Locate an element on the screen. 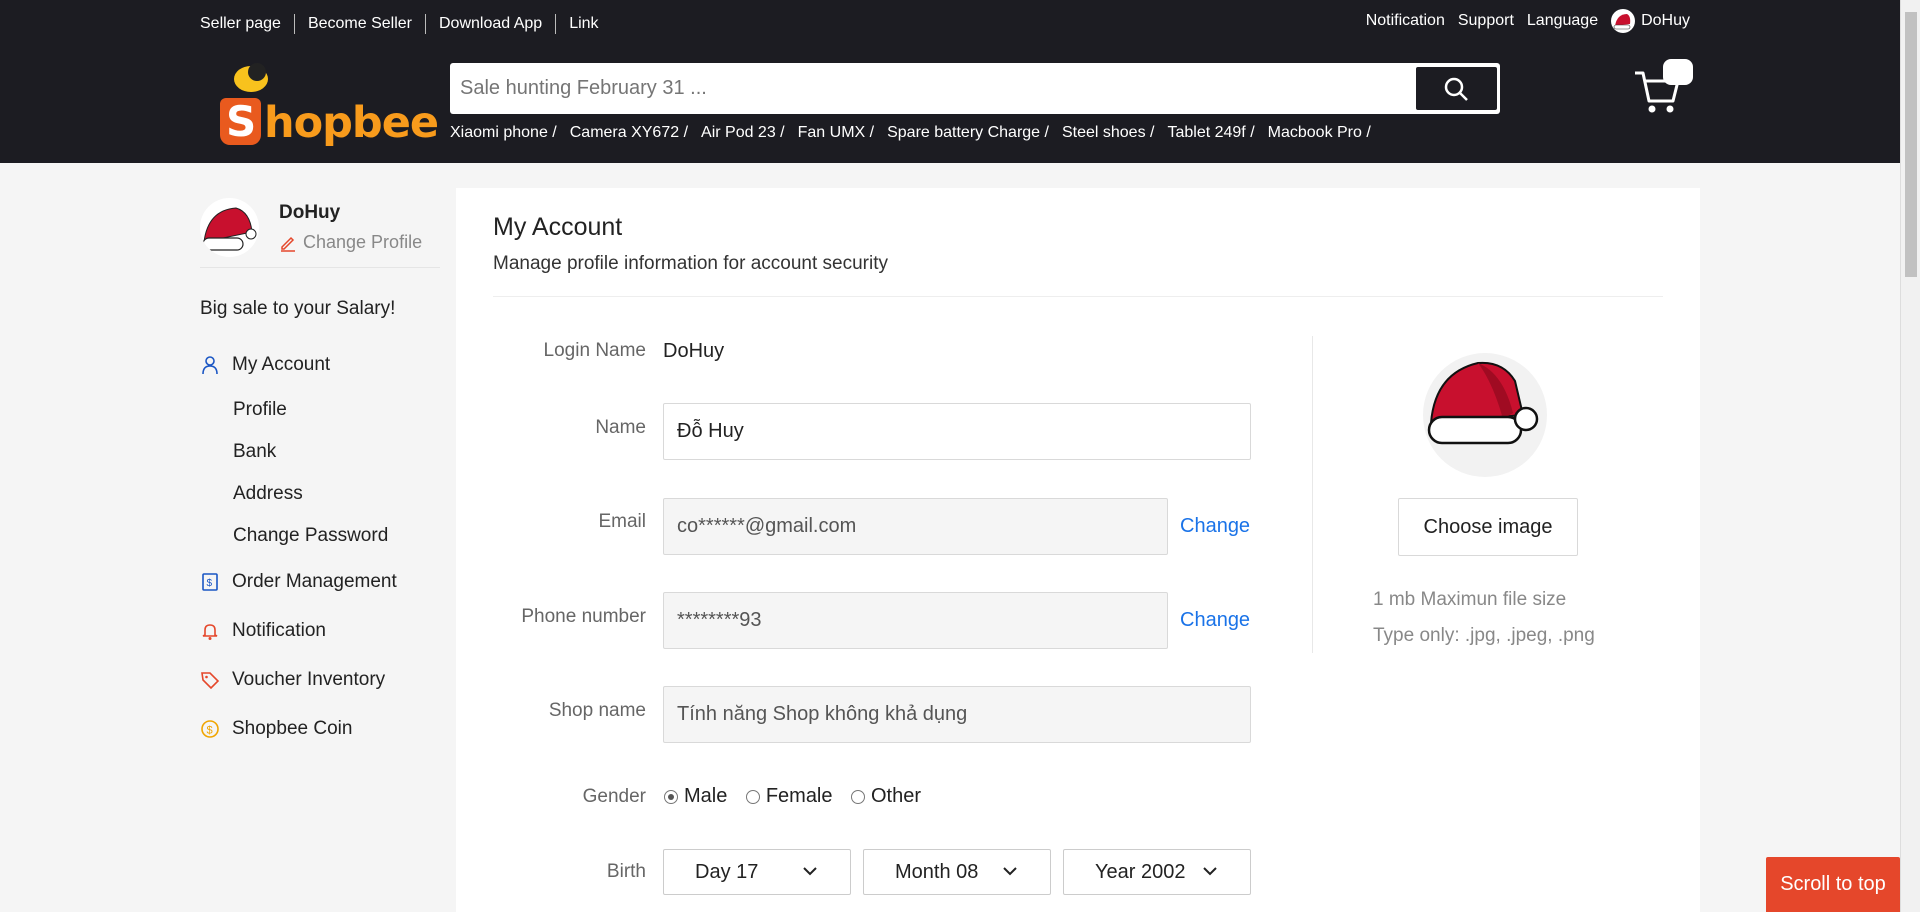  birth-day-select: Day 17 is located at coordinates (757, 872).